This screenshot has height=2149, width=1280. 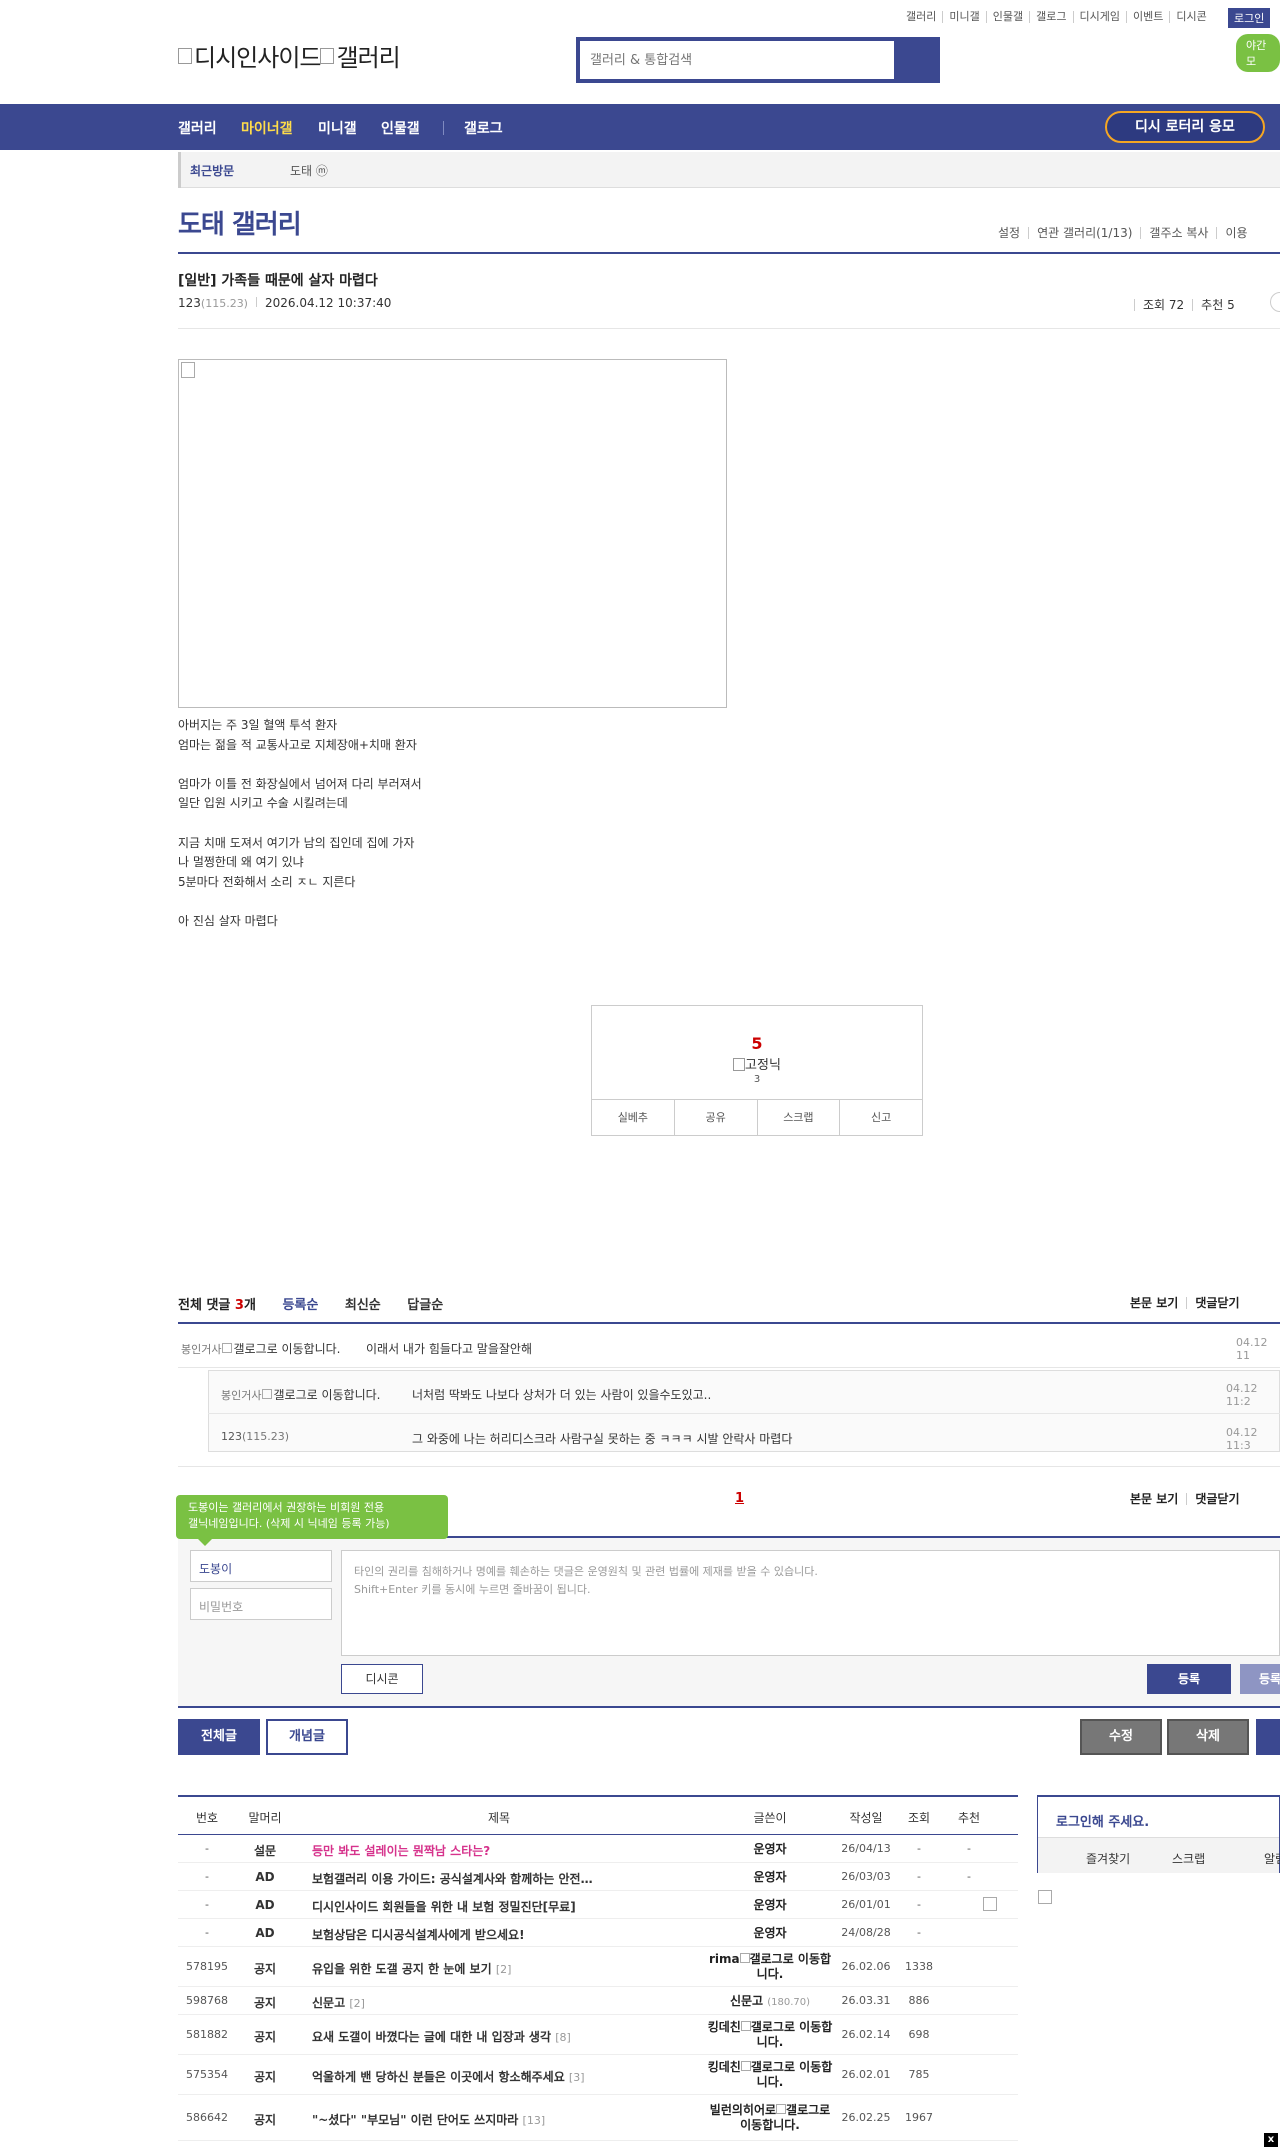 I want to click on all-posts-button: 전체글, so click(x=219, y=1737).